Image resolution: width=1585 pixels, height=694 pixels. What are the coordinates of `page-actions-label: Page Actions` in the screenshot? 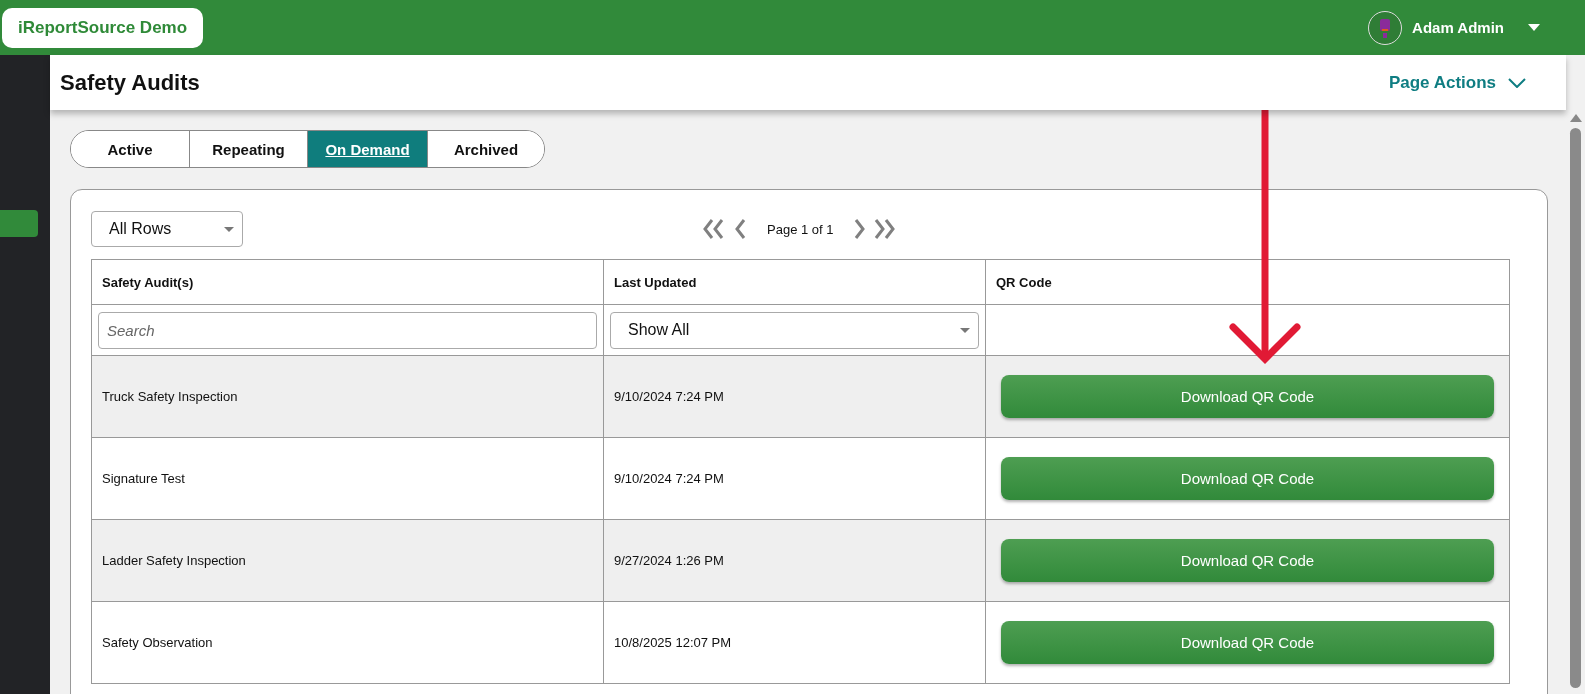 It's located at (1442, 82).